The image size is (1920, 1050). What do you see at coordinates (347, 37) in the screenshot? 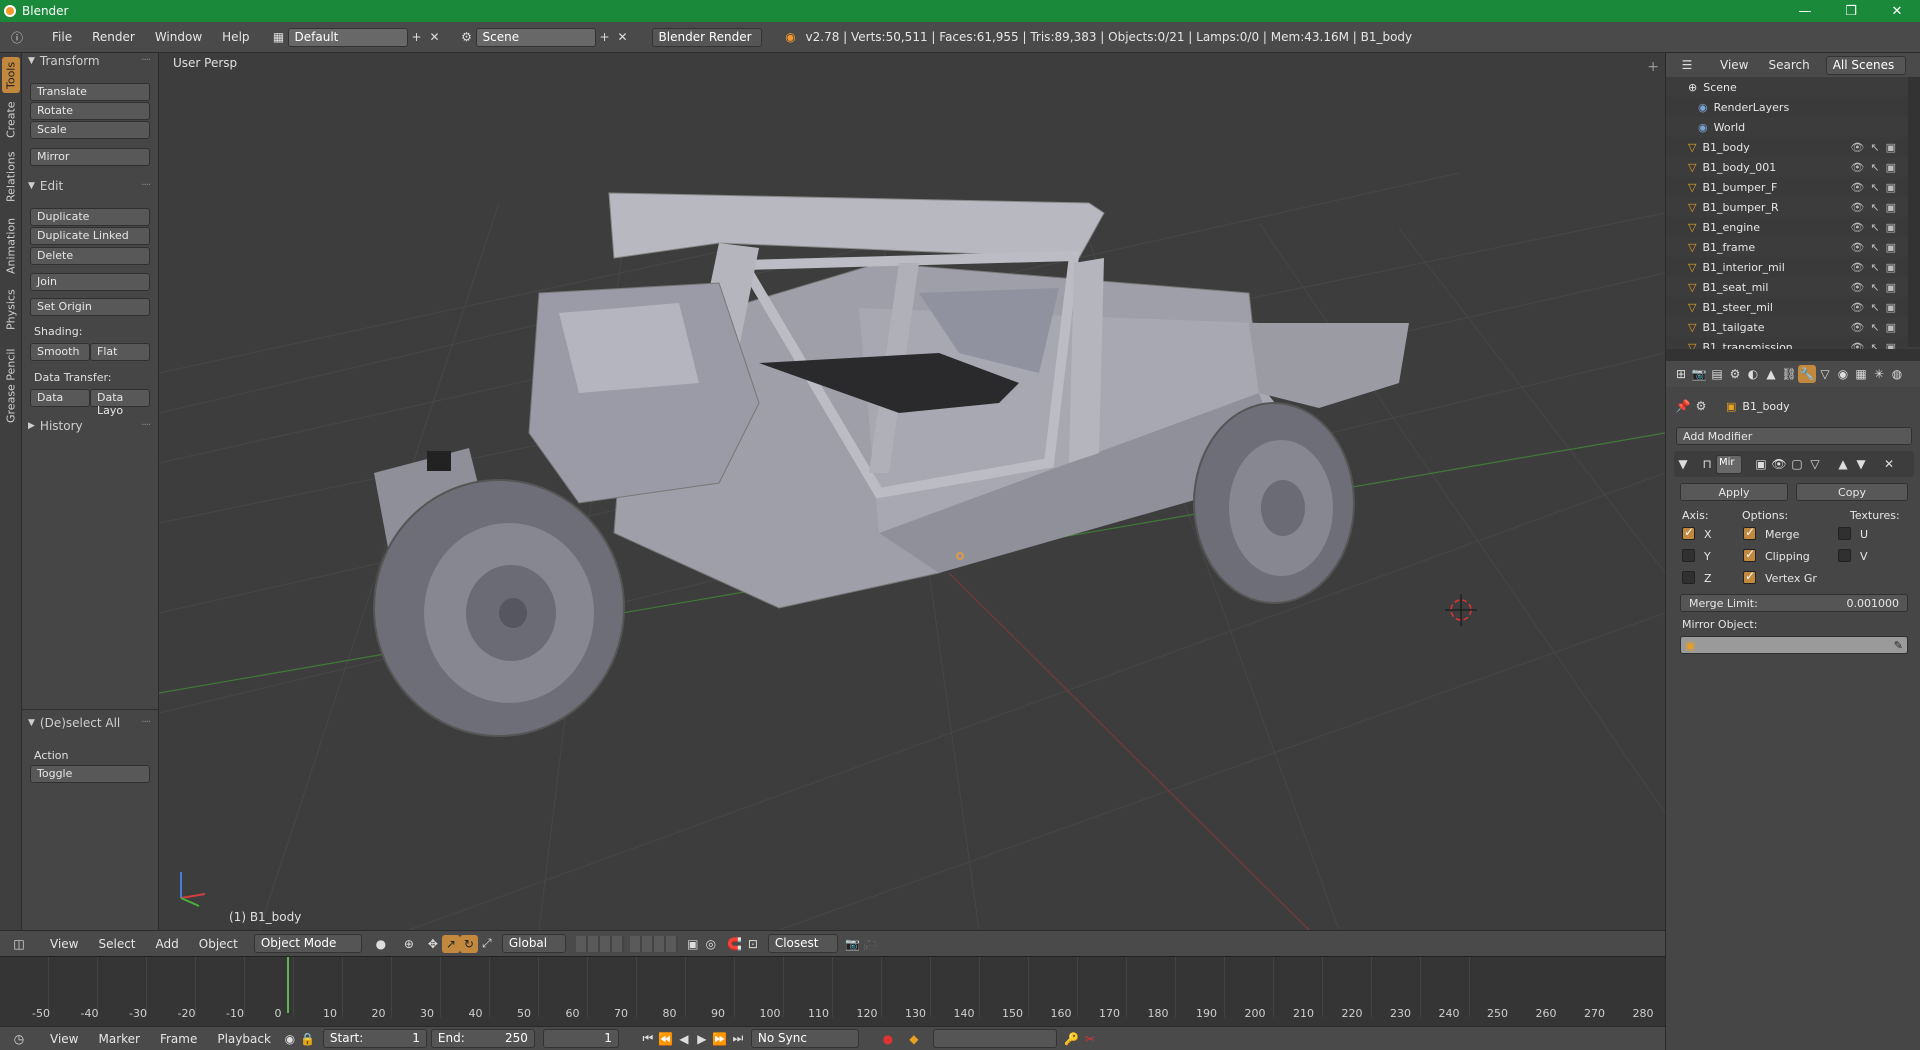
I see `layout-field: Default` at bounding box center [347, 37].